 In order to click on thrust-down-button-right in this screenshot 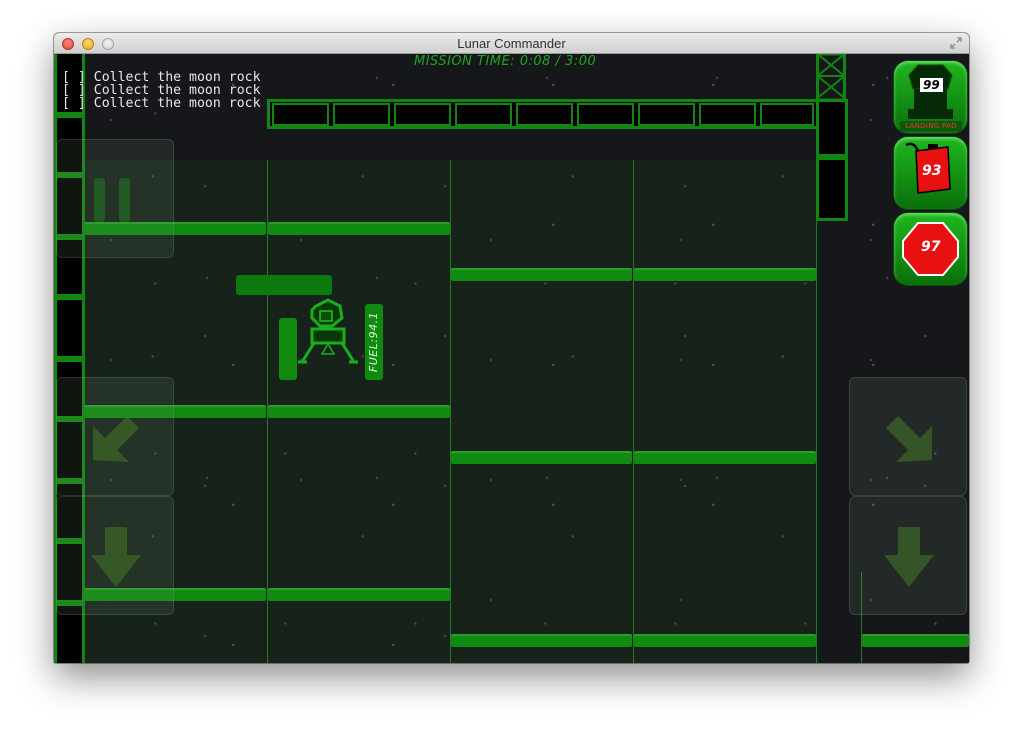, I will do `click(908, 555)`.